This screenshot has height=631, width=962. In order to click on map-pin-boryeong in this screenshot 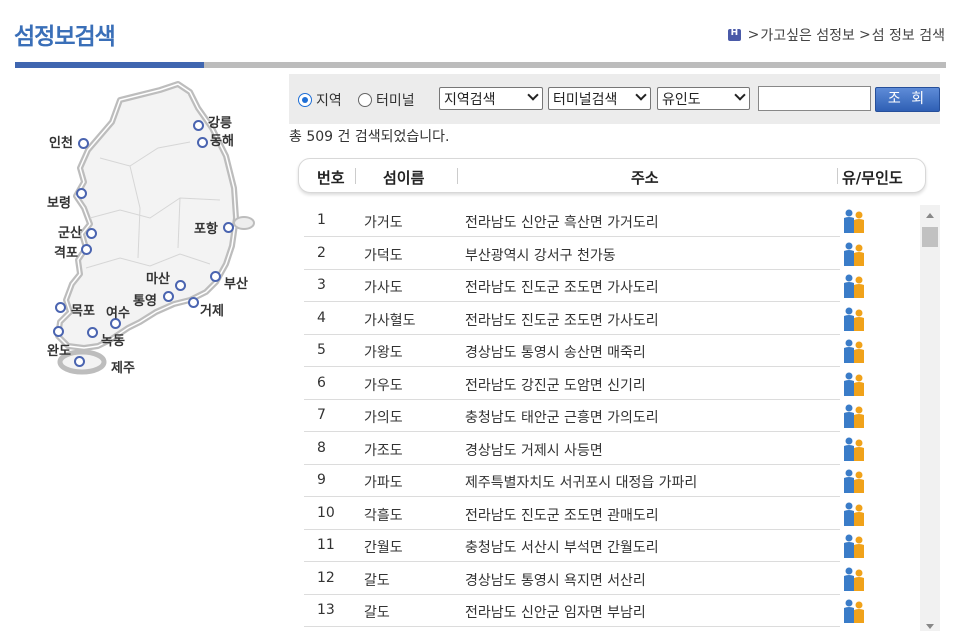, I will do `click(81, 193)`.